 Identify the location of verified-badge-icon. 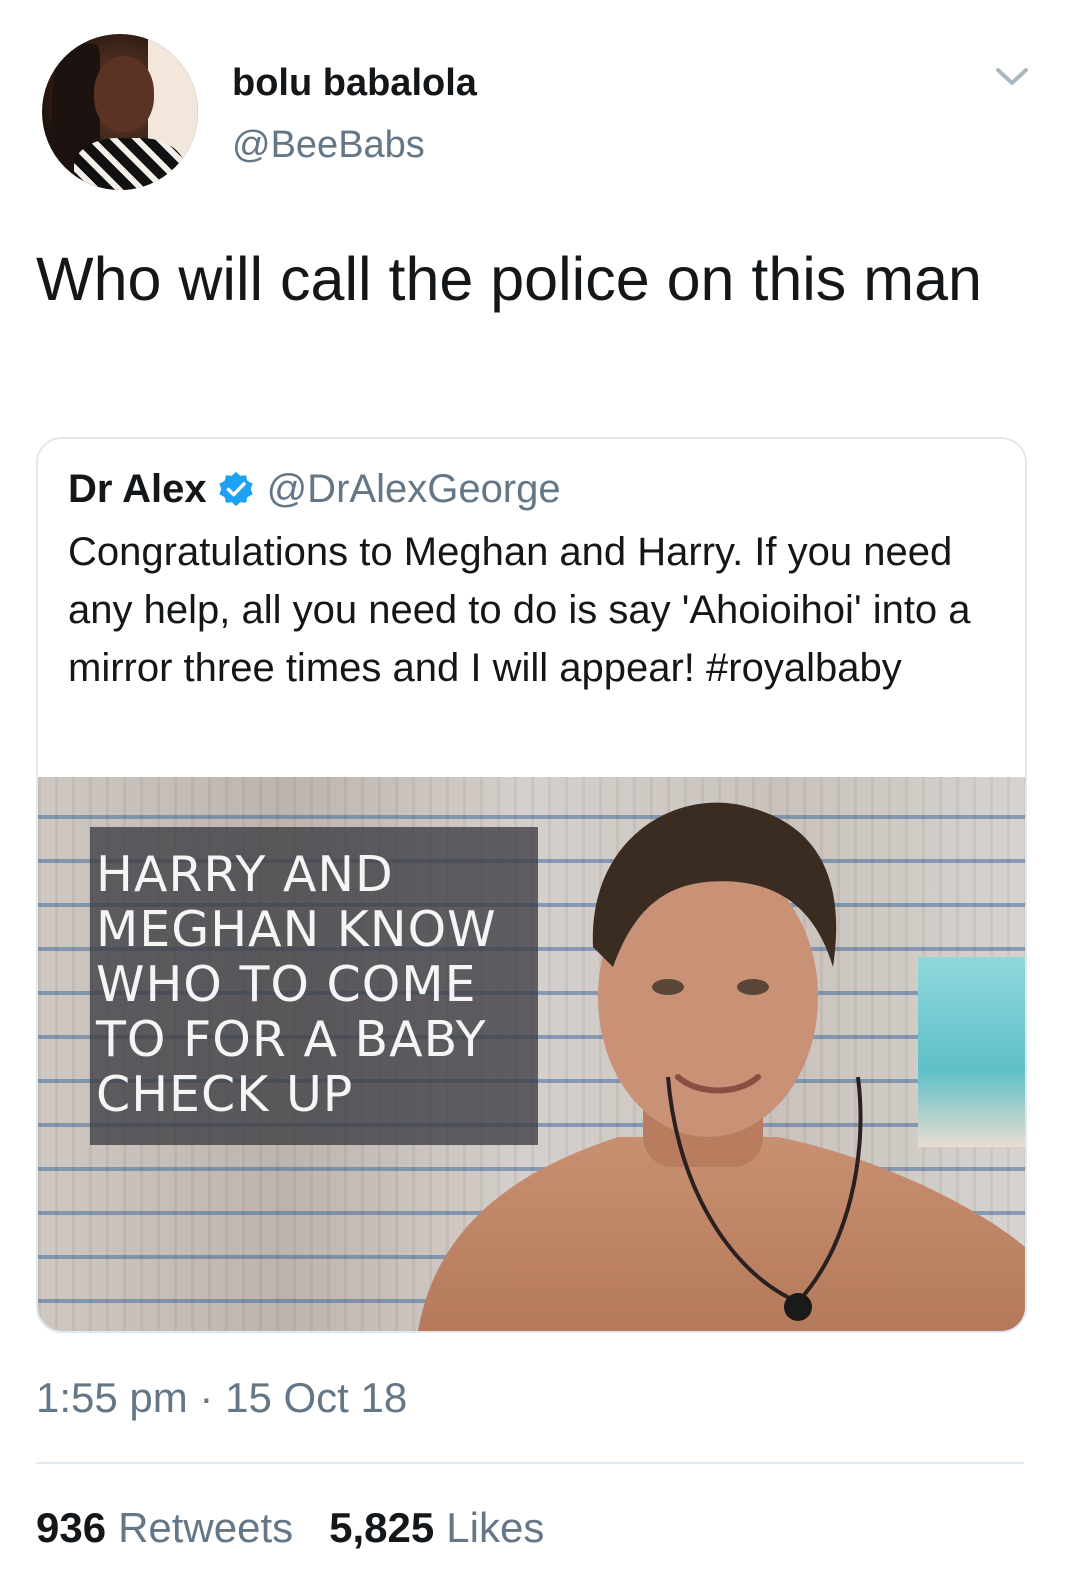
(235, 489).